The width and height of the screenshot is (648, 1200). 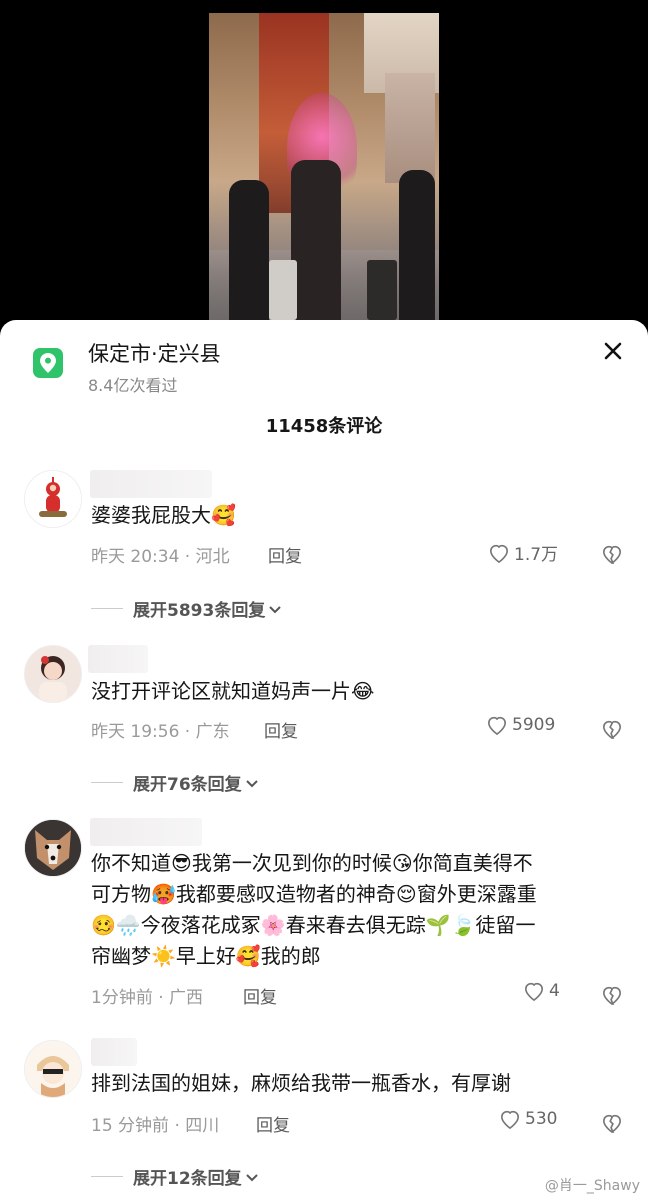 I want to click on comment-meta: 昨天 20:34 · 河北, so click(x=160, y=557).